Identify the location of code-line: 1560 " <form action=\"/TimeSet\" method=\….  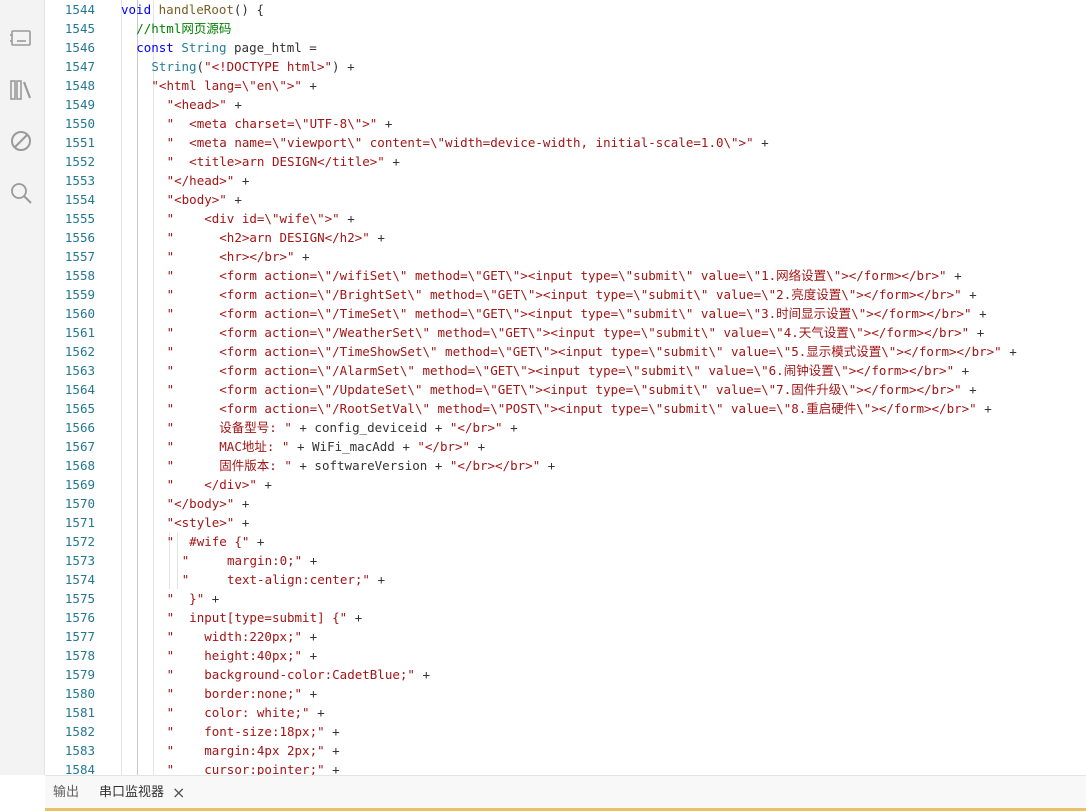
(565, 313).